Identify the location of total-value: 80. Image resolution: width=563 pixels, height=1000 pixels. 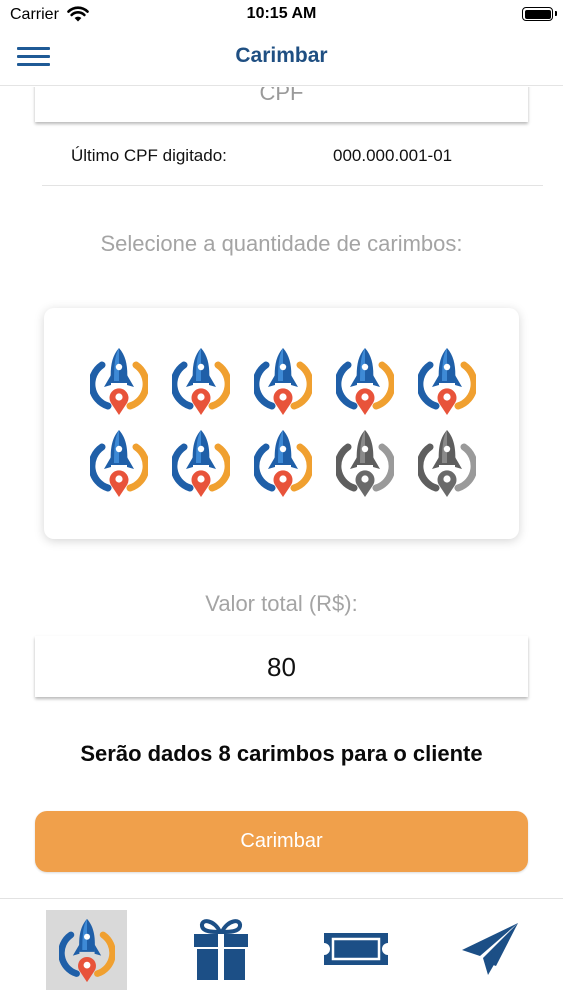
(281, 667).